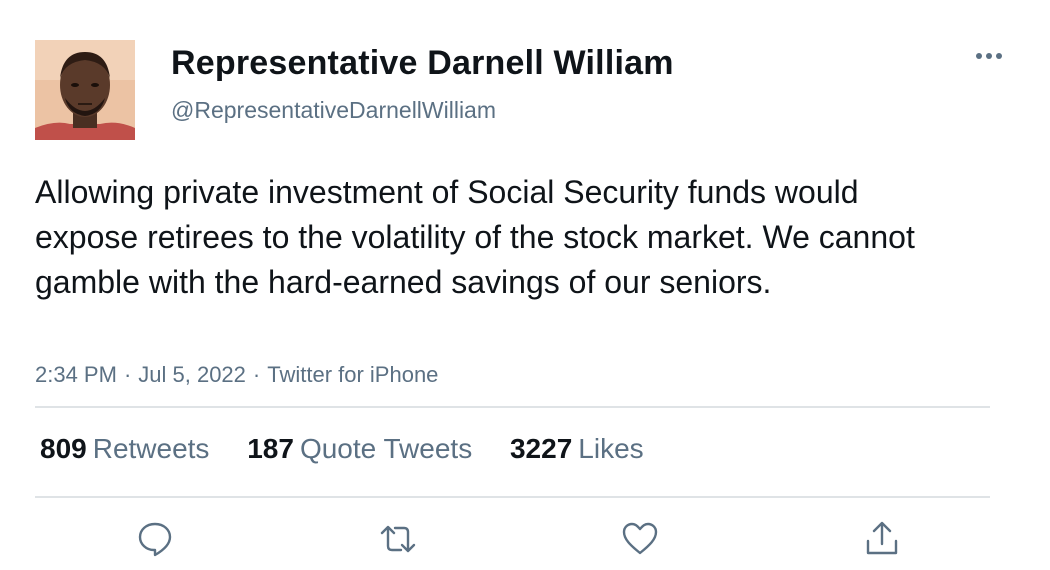  I want to click on tweet-date: Jul 5, 2022, so click(192, 374).